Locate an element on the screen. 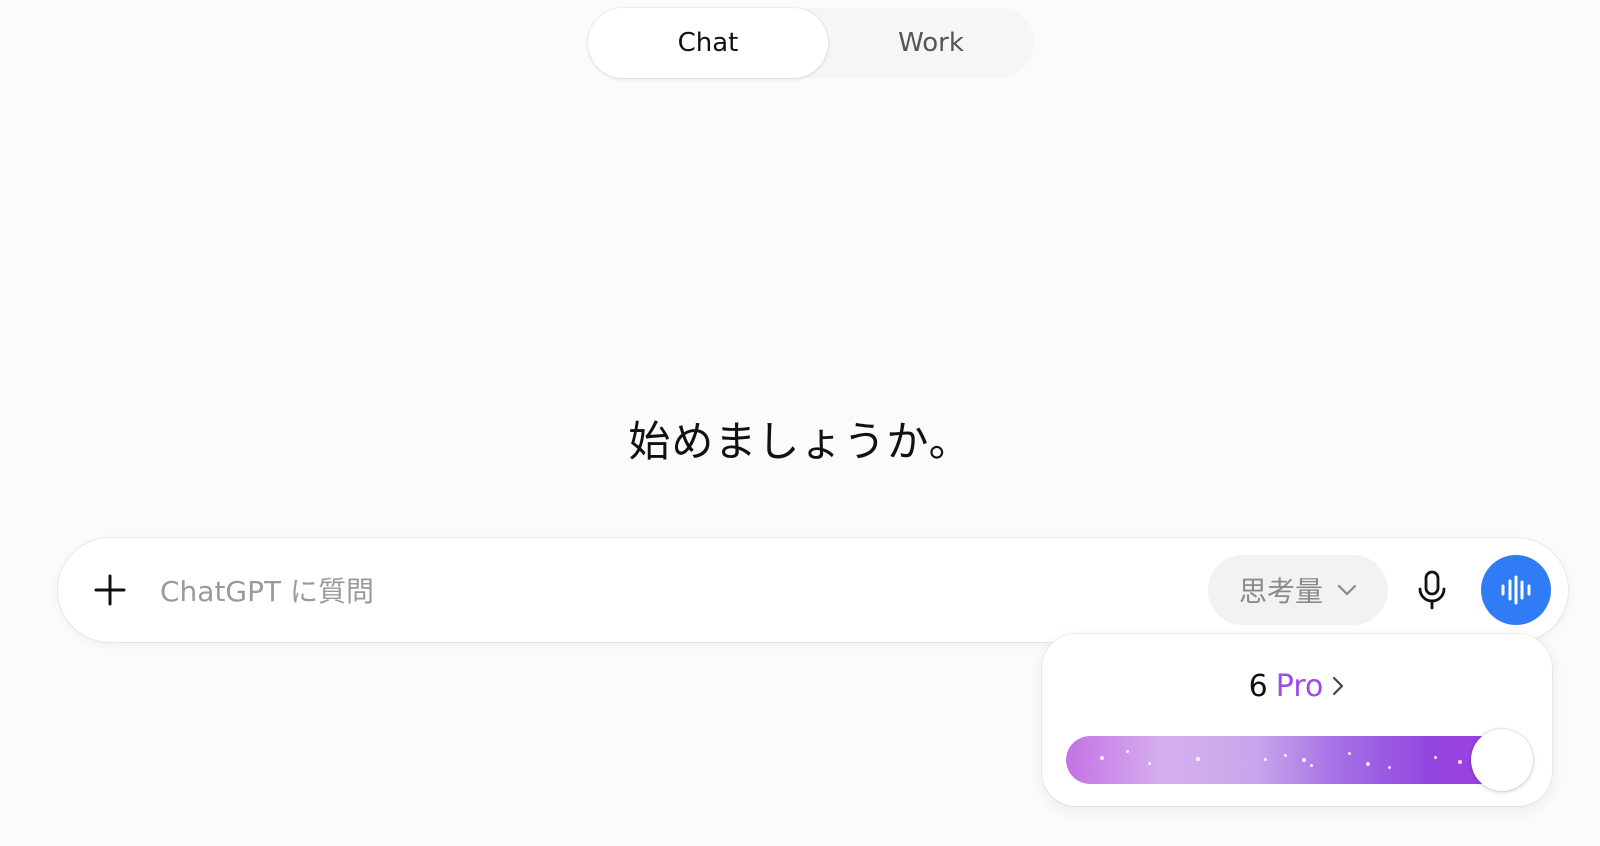 This screenshot has width=1600, height=846. chevron-down-icon is located at coordinates (1347, 590).